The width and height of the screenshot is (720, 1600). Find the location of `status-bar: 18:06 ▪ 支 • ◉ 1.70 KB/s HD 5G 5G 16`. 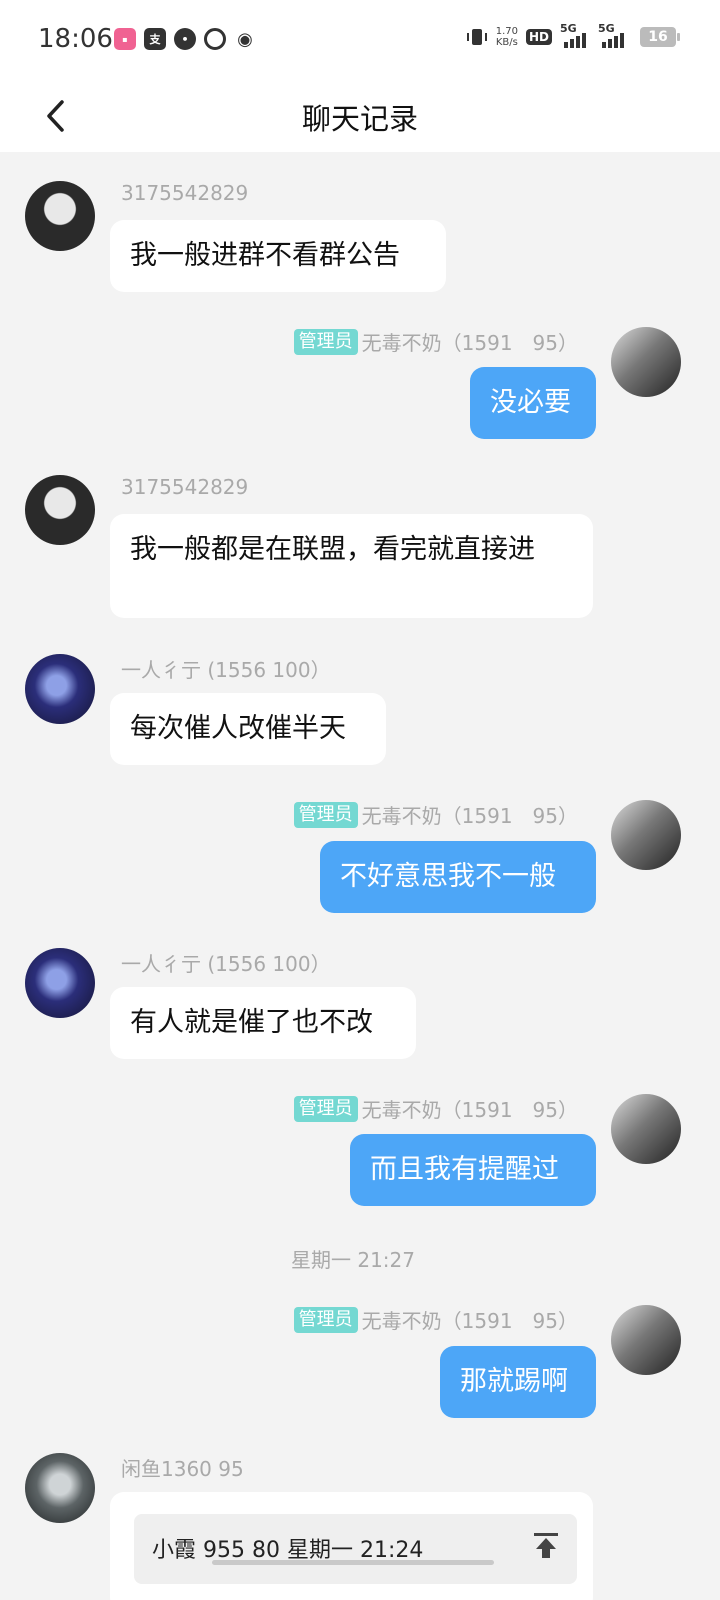

status-bar: 18:06 ▪ 支 • ◉ 1.70 KB/s HD 5G 5G 16 is located at coordinates (360, 40).